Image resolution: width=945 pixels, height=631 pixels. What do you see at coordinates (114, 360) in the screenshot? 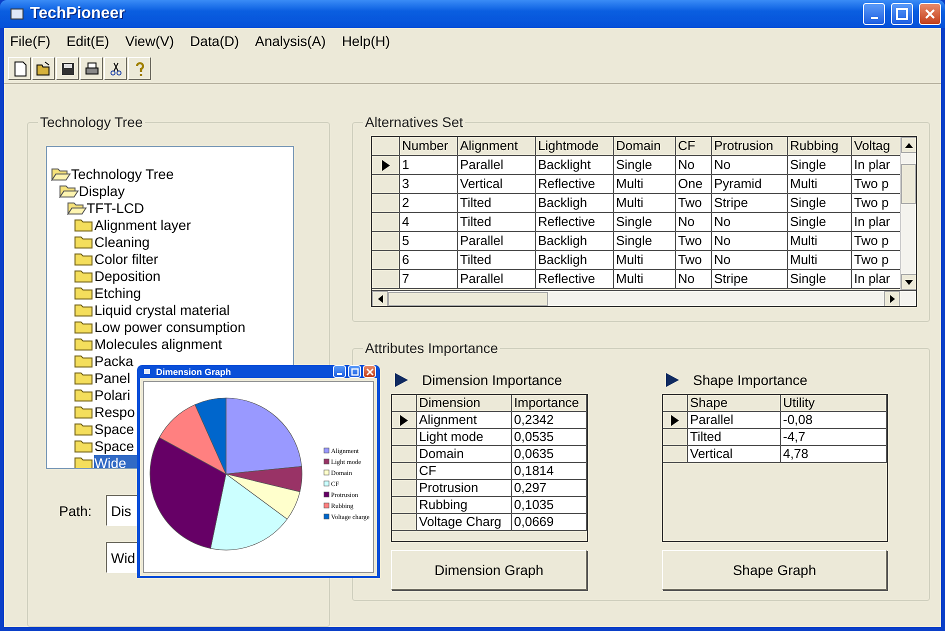
I see `tree-item: Packa` at bounding box center [114, 360].